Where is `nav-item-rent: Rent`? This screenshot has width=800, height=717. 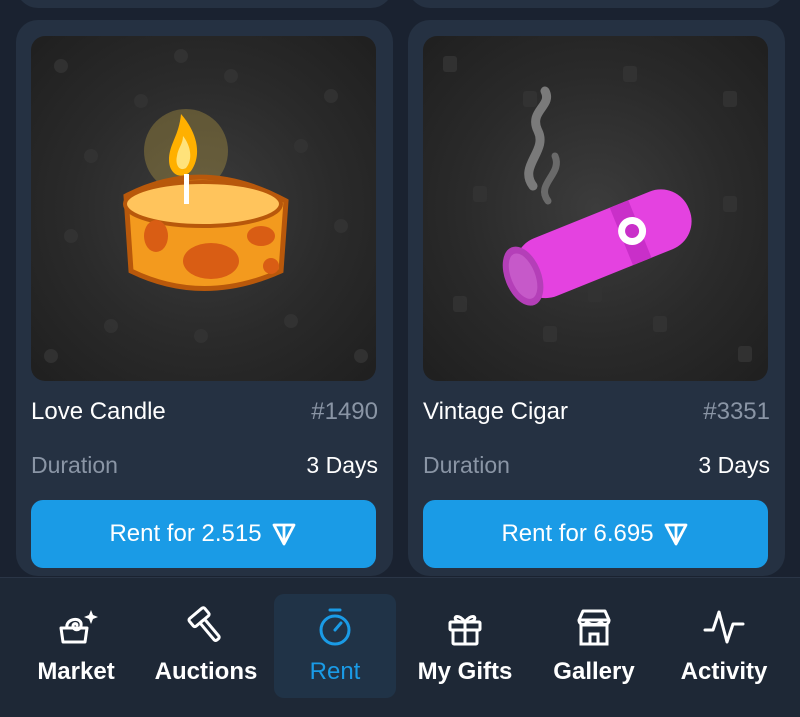
nav-item-rent: Rent is located at coordinates (335, 646).